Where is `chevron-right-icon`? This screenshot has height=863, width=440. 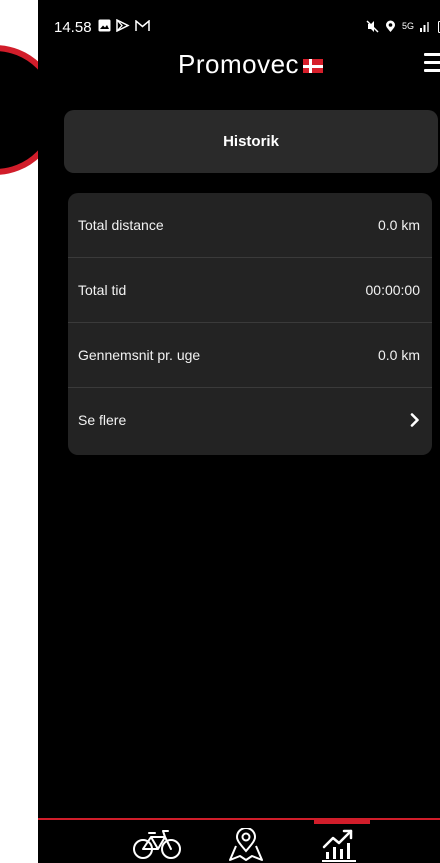 chevron-right-icon is located at coordinates (414, 420).